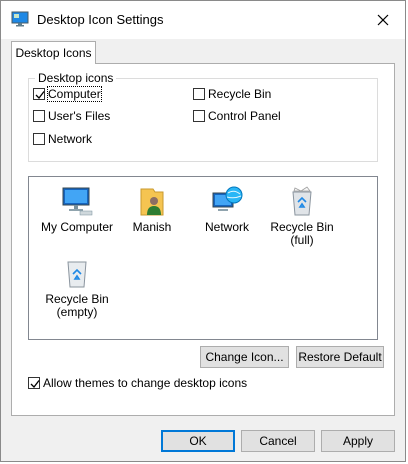 The height and width of the screenshot is (464, 408). What do you see at coordinates (152, 227) in the screenshot?
I see `icon-caption: Manish` at bounding box center [152, 227].